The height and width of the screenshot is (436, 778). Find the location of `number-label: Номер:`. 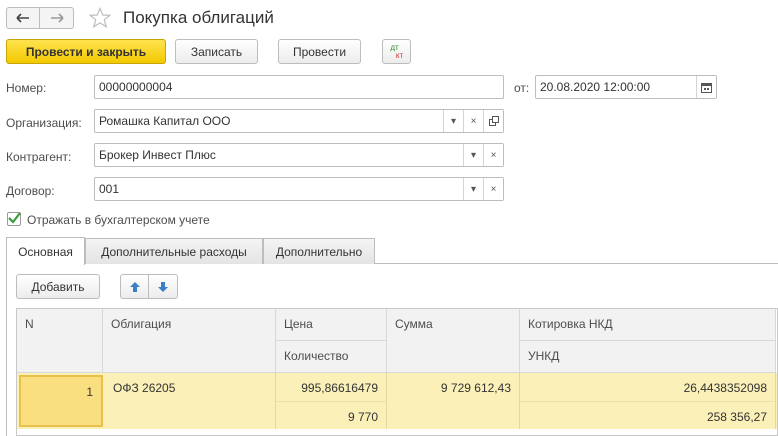

number-label: Номер: is located at coordinates (26, 88).